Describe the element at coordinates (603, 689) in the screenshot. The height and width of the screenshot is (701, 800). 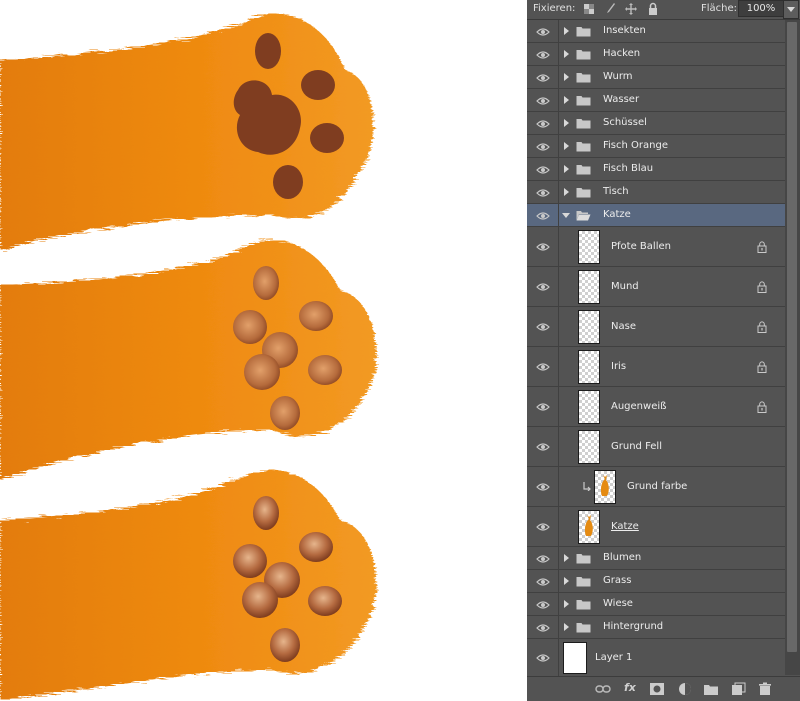
I see `link-icon` at that location.